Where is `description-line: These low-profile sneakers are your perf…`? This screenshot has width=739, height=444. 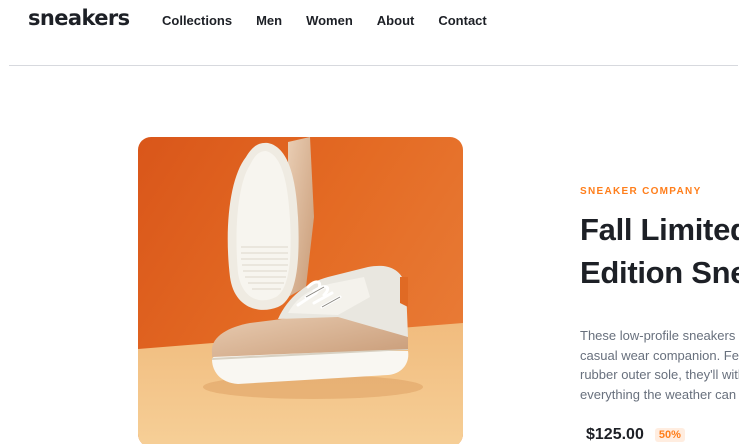
description-line: These low-profile sneakers are your perf… is located at coordinates (659, 335).